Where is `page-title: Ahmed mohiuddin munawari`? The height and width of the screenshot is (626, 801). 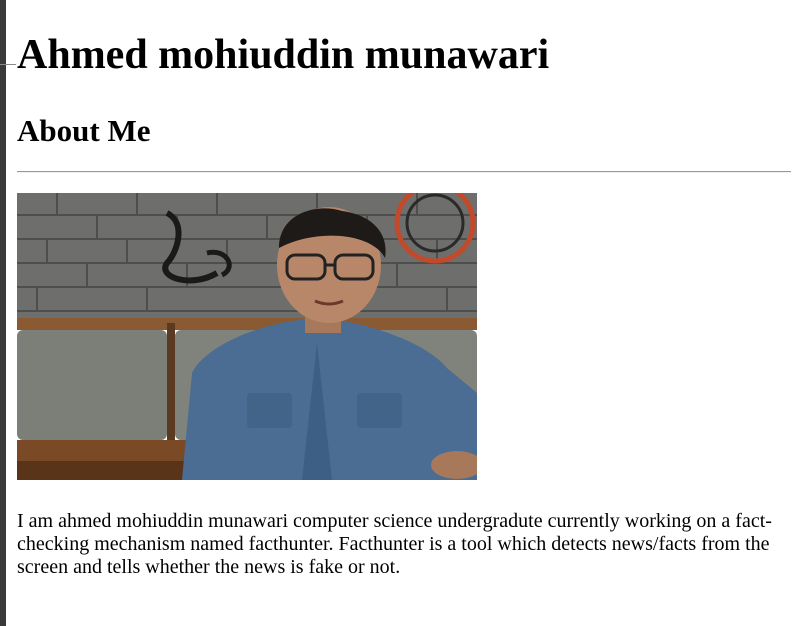
page-title: Ahmed mohiuddin munawari is located at coordinates (283, 55).